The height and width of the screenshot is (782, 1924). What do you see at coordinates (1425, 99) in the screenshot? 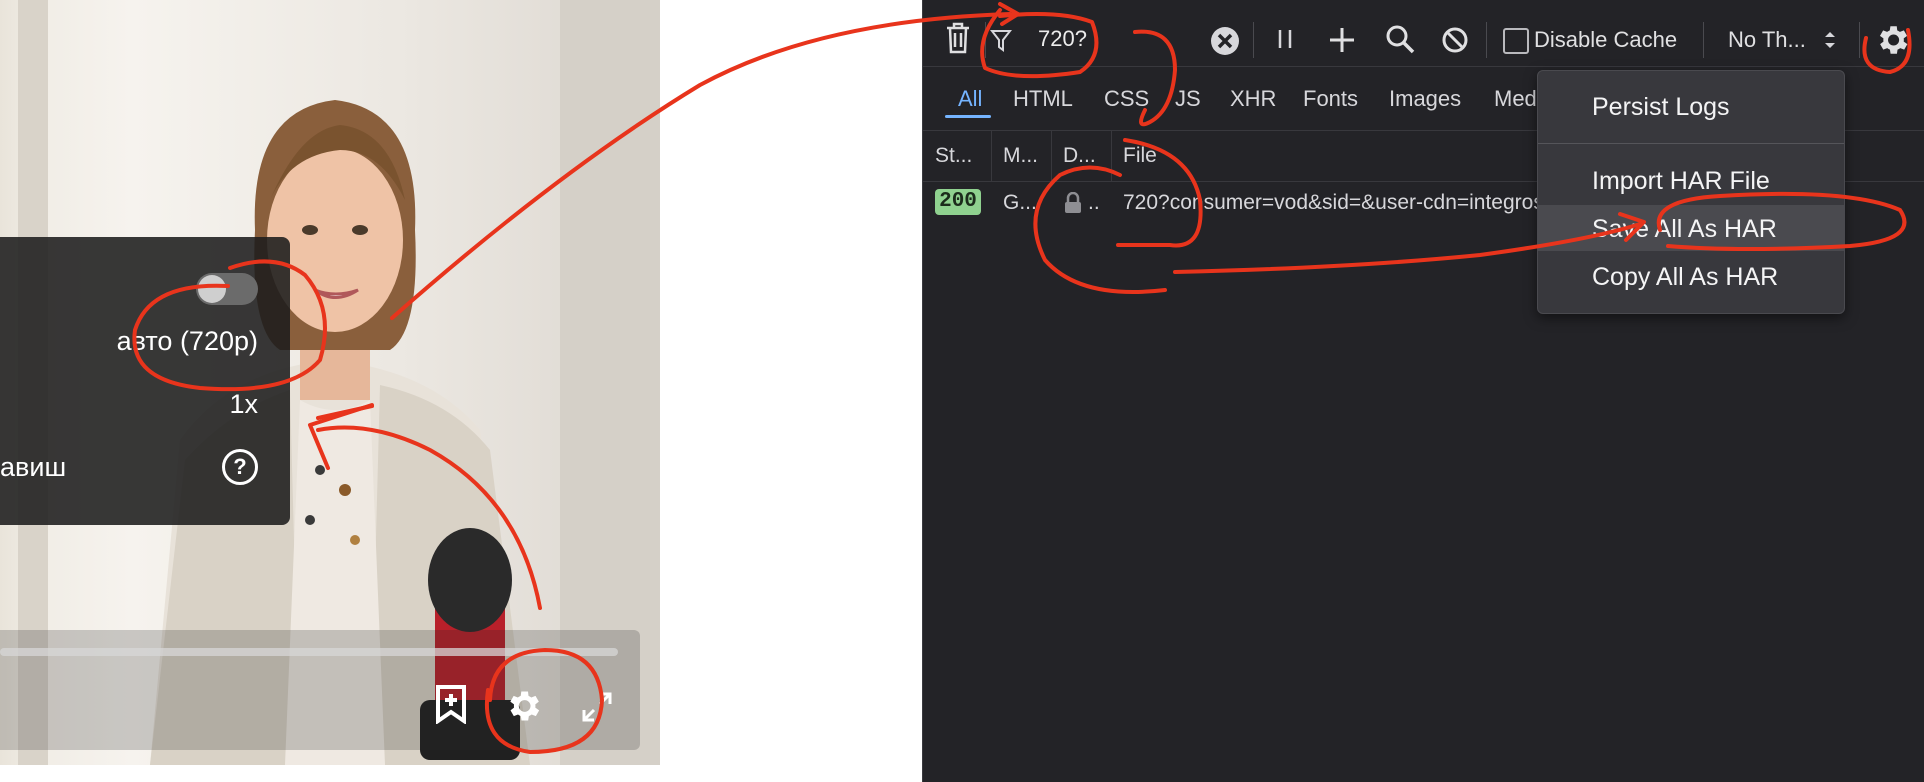
I see `tab-images: Images` at bounding box center [1425, 99].